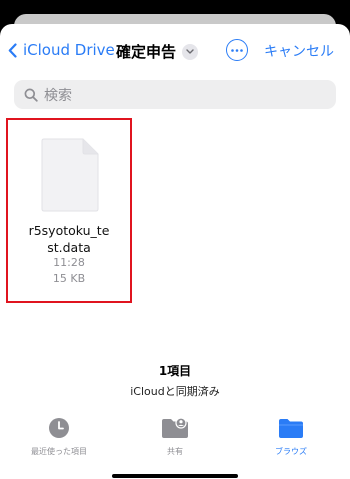  What do you see at coordinates (31, 95) in the screenshot?
I see `search-icon` at bounding box center [31, 95].